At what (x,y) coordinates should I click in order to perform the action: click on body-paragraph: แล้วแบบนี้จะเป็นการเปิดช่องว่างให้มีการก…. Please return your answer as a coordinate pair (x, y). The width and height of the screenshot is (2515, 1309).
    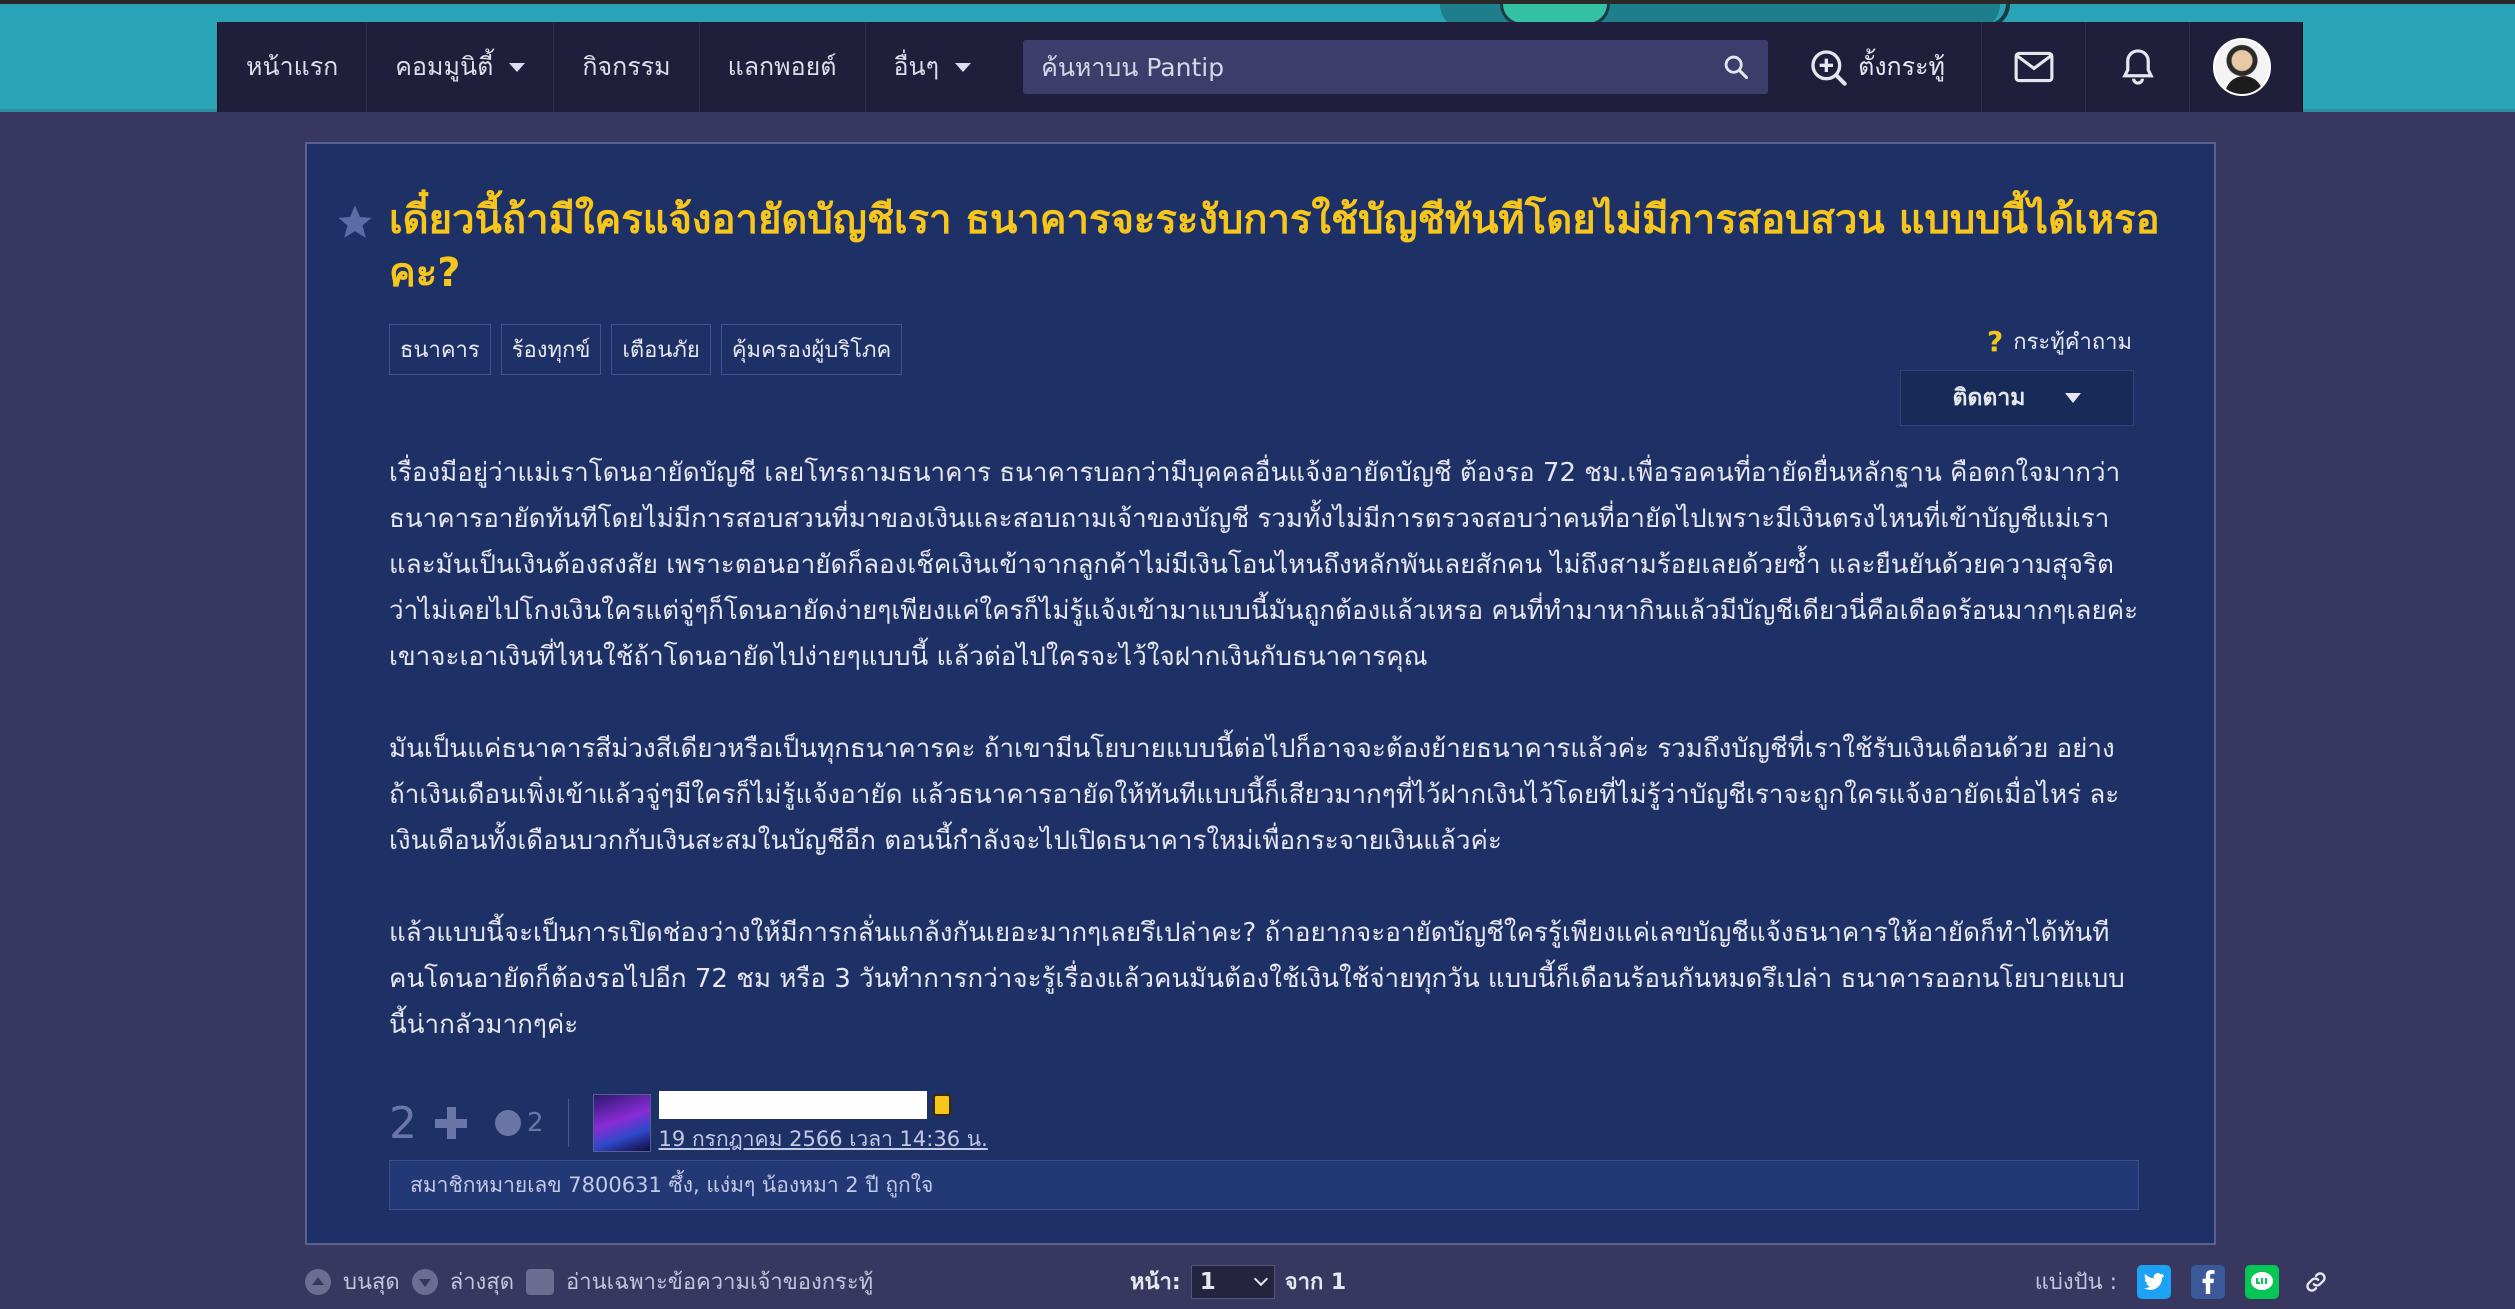
    Looking at the image, I should click on (1257, 979).